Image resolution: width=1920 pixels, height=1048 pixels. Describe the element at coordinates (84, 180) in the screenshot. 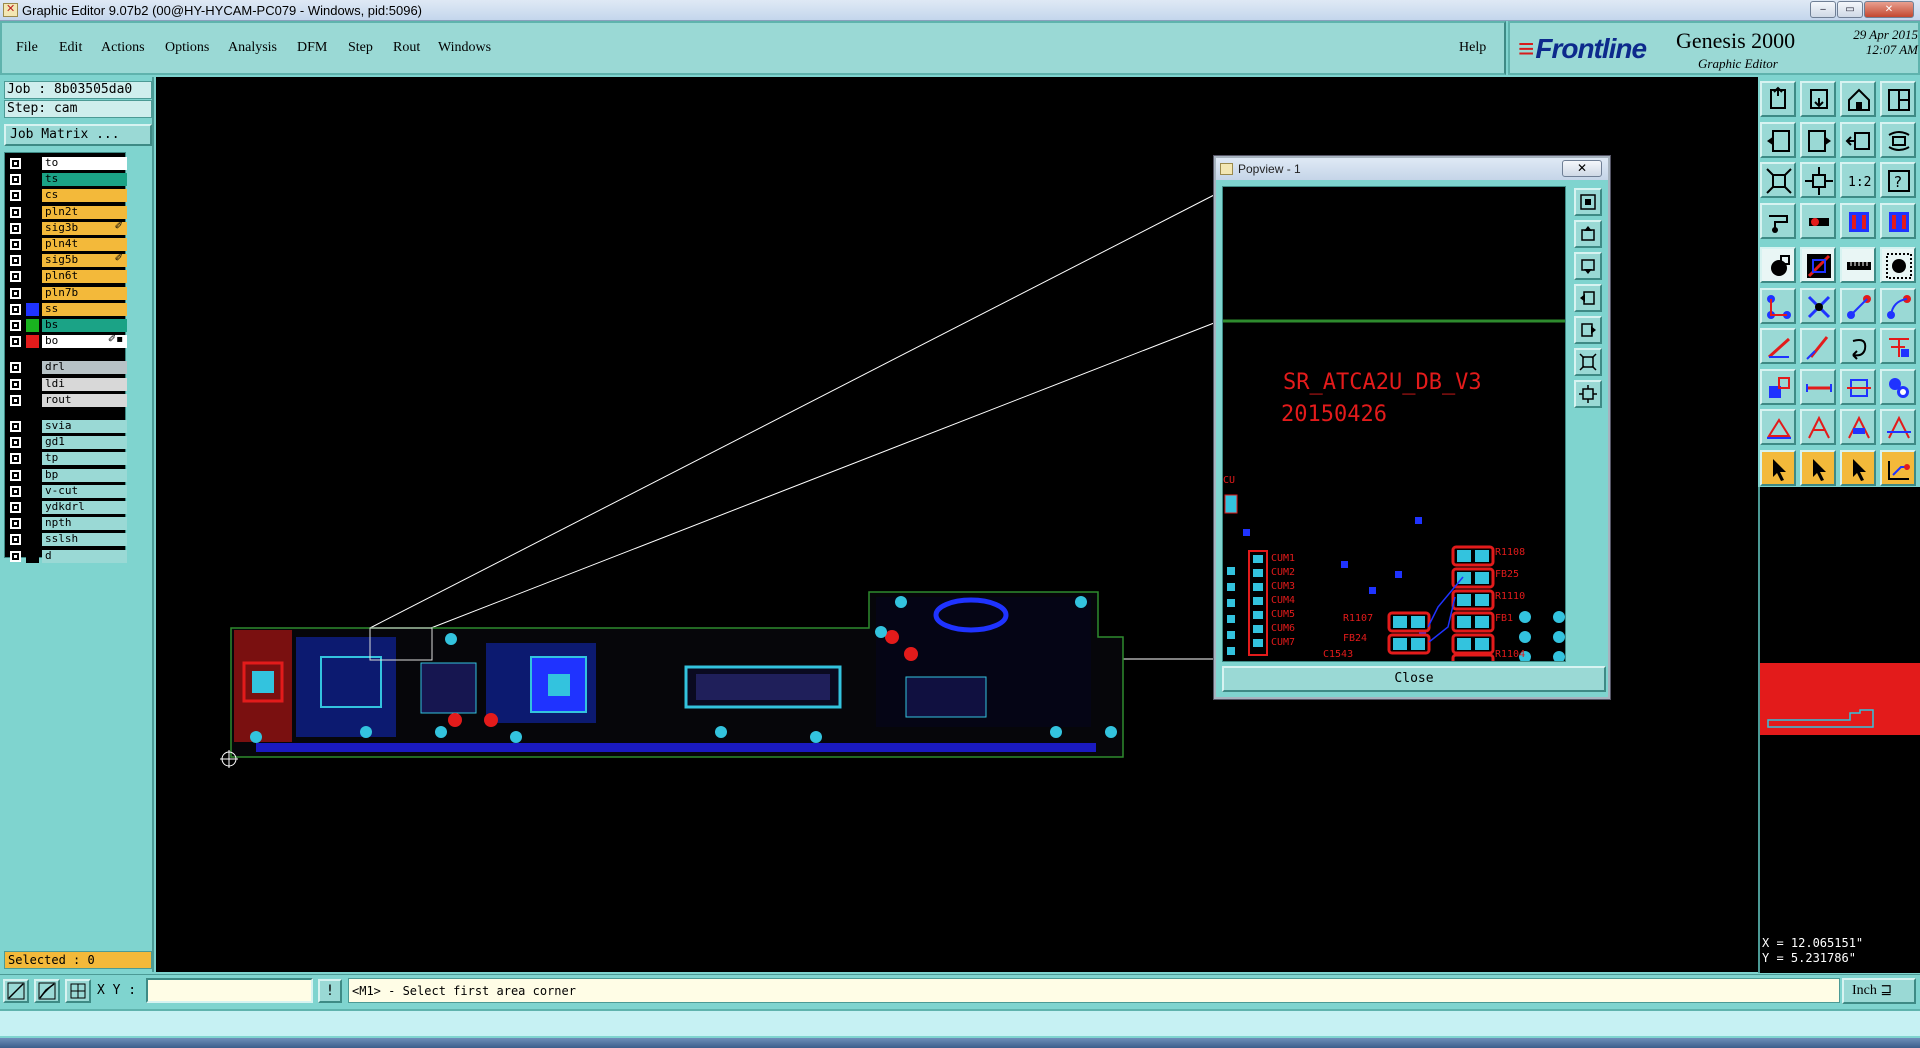

I see `layer-name: ts` at that location.